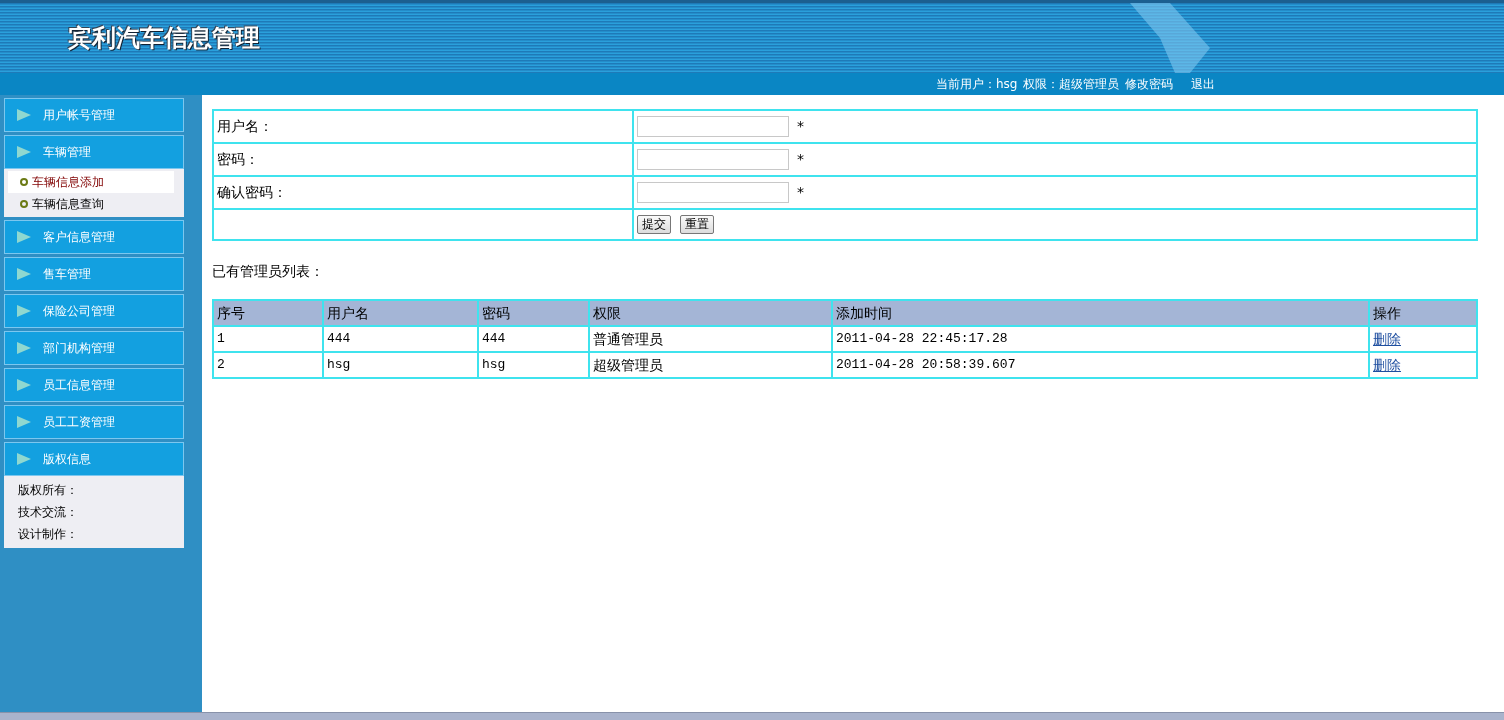  I want to click on sidebar-menu-item: 部门机构管理, so click(94, 348).